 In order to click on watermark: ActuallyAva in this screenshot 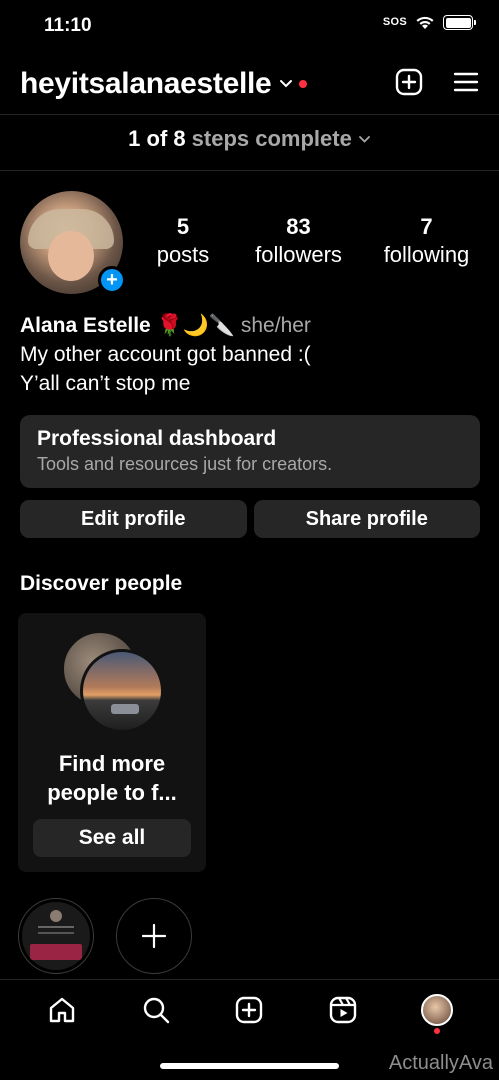, I will do `click(440, 1063)`.